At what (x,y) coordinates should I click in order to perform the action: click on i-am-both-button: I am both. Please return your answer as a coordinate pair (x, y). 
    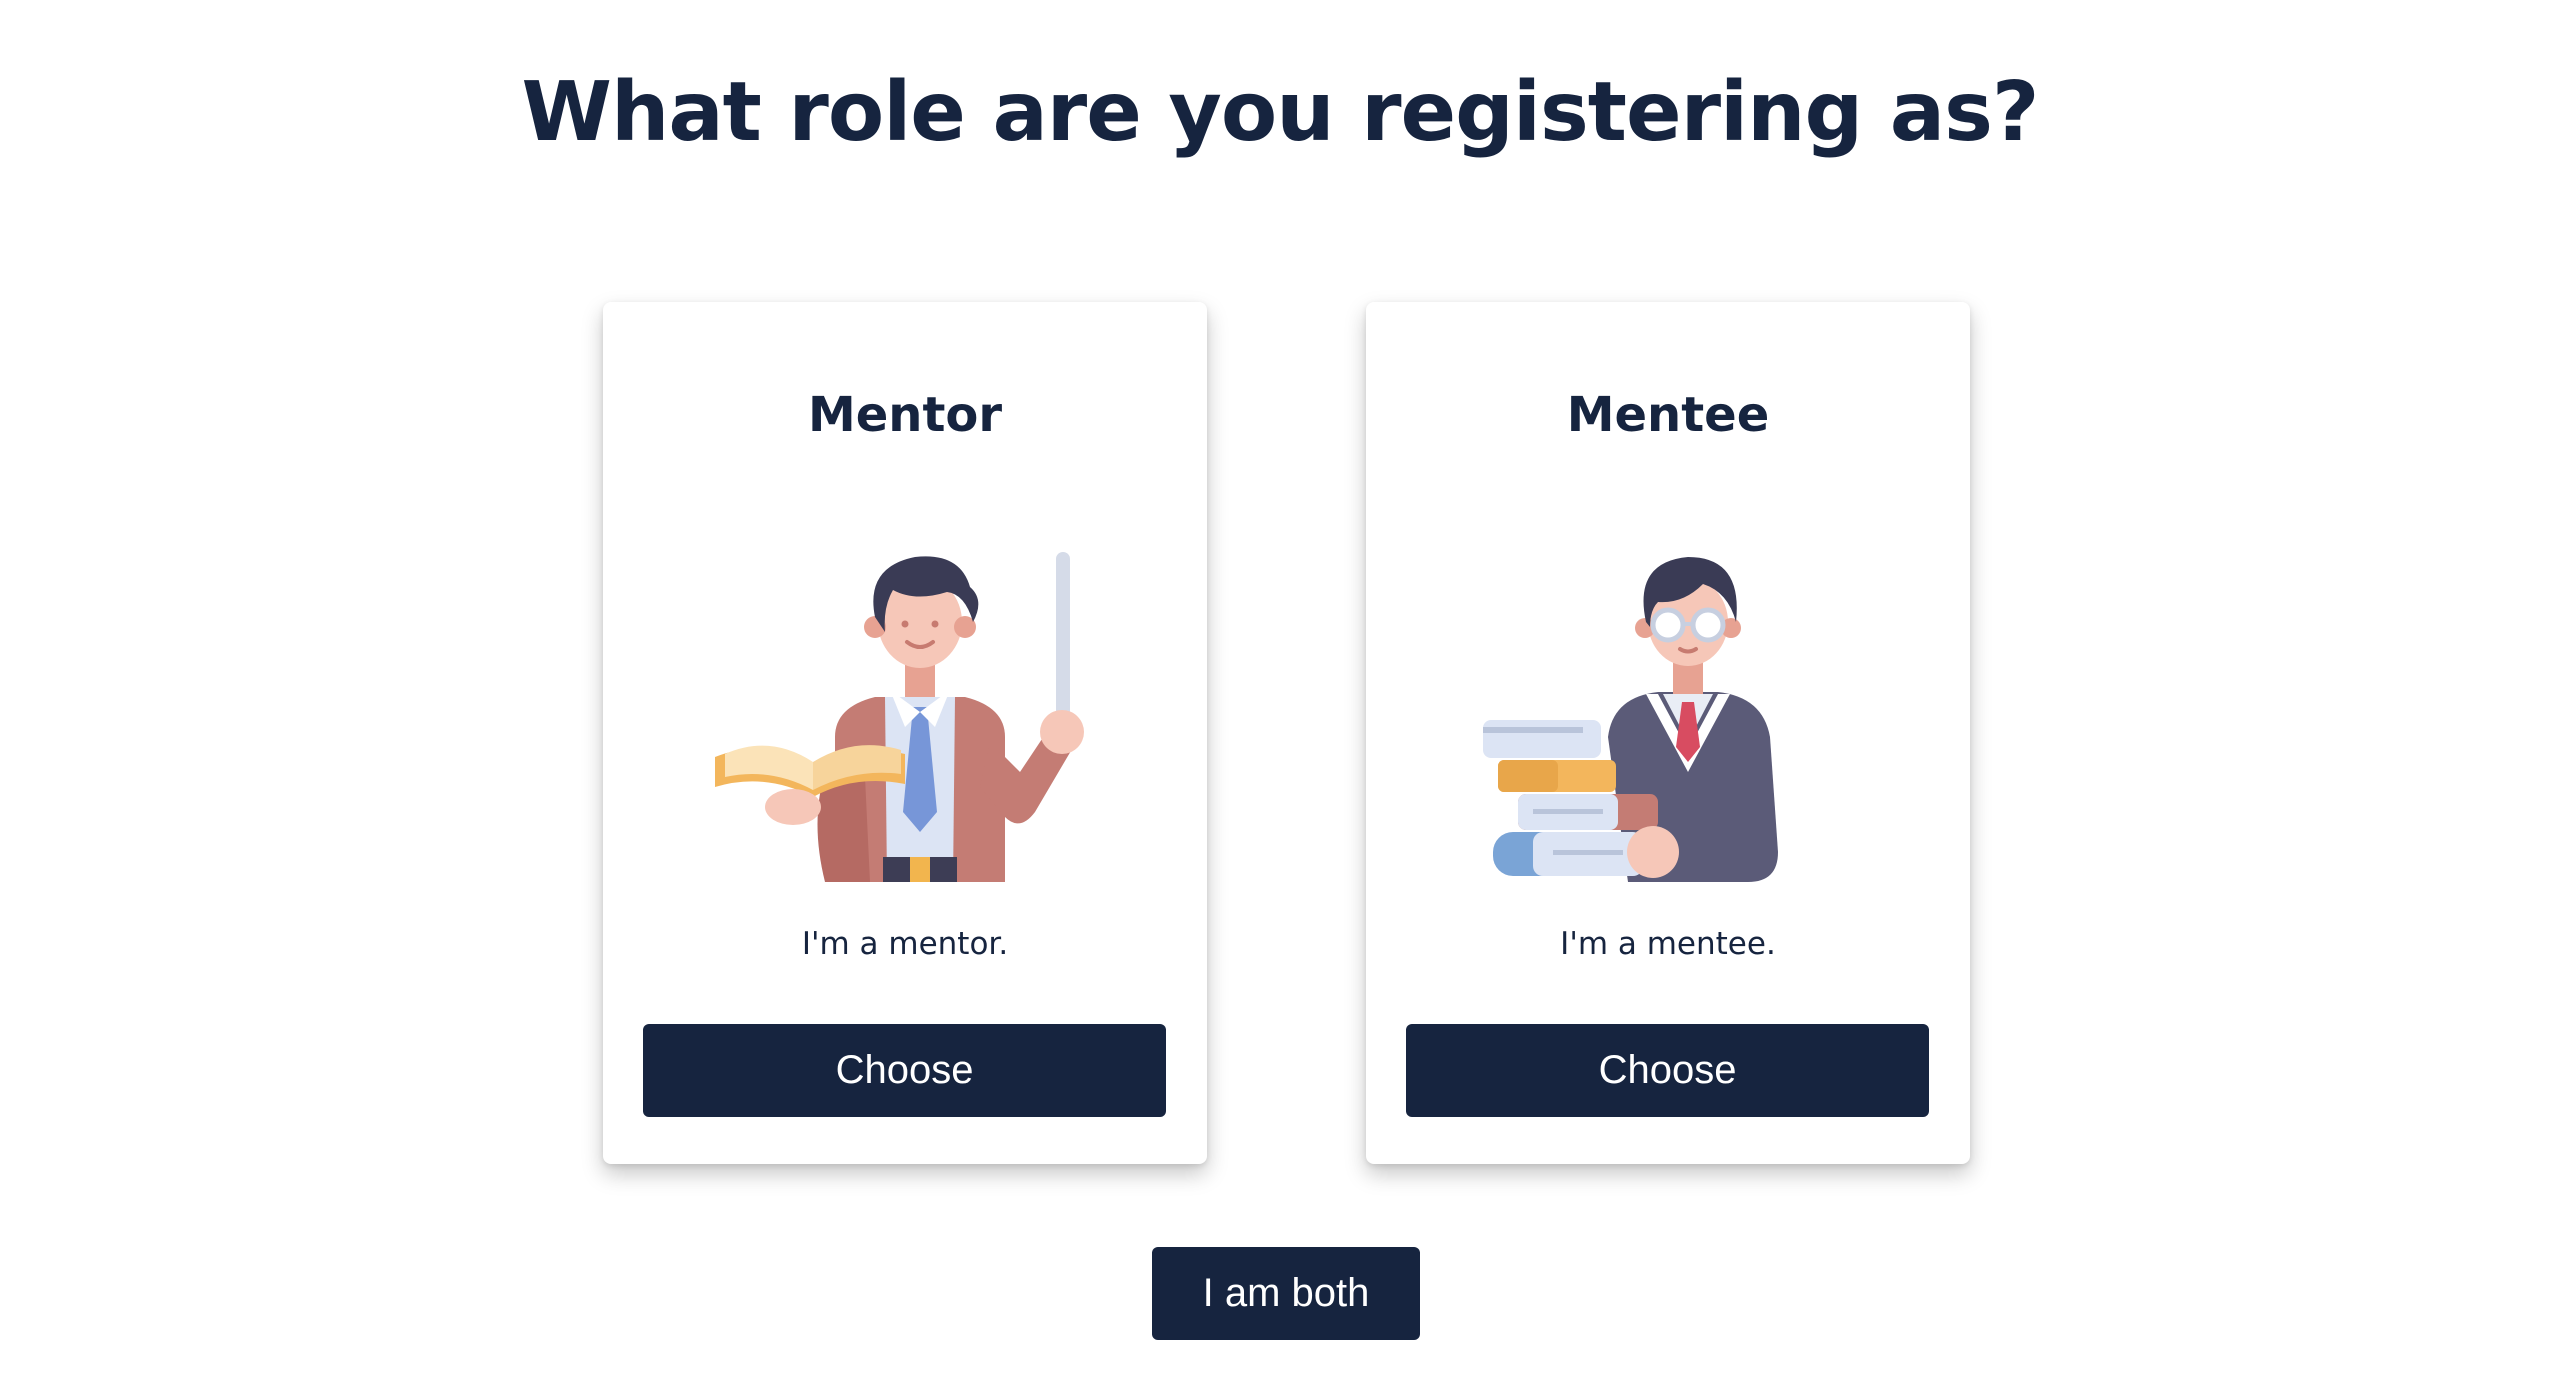
    Looking at the image, I should click on (1286, 1293).